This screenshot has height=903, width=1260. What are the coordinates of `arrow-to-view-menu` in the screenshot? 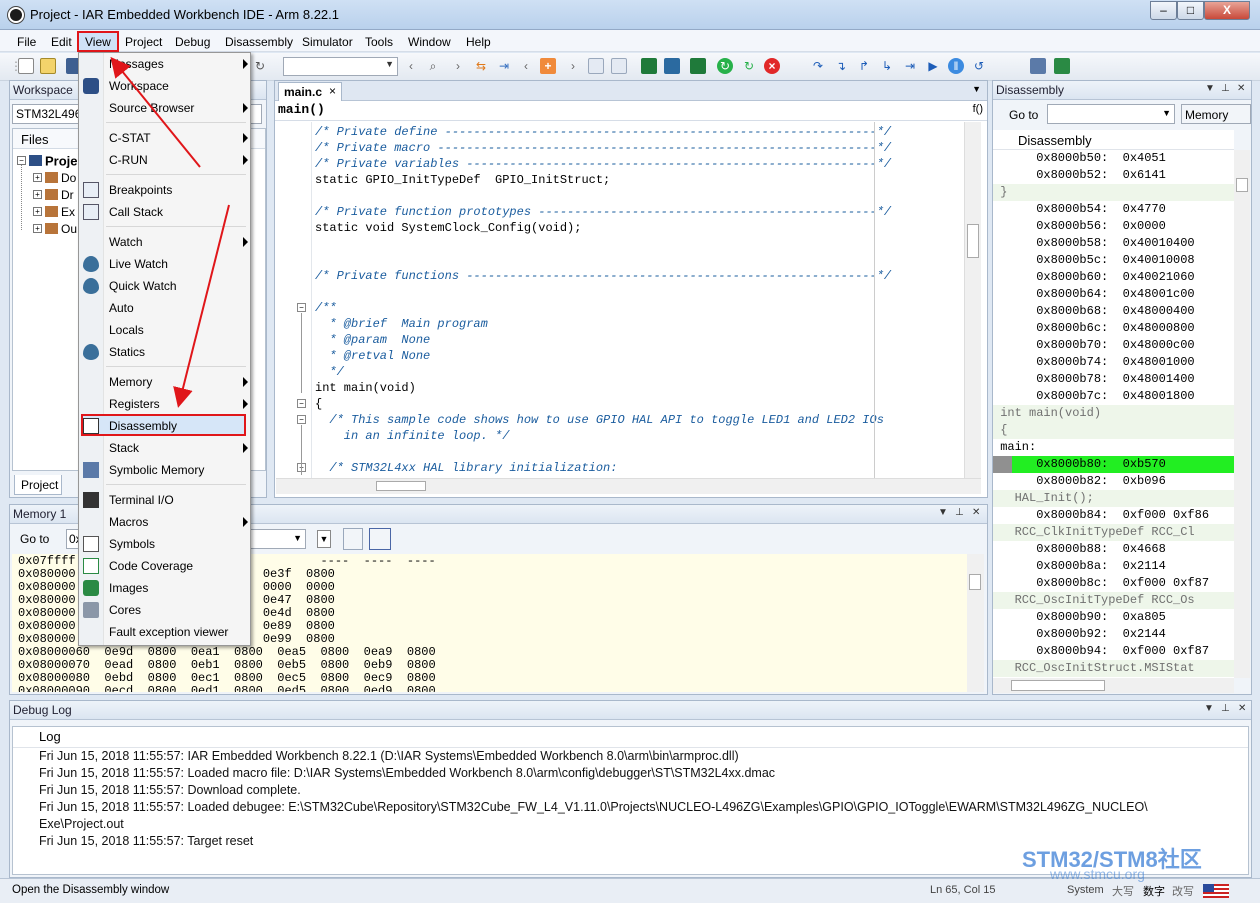 It's located at (155, 112).